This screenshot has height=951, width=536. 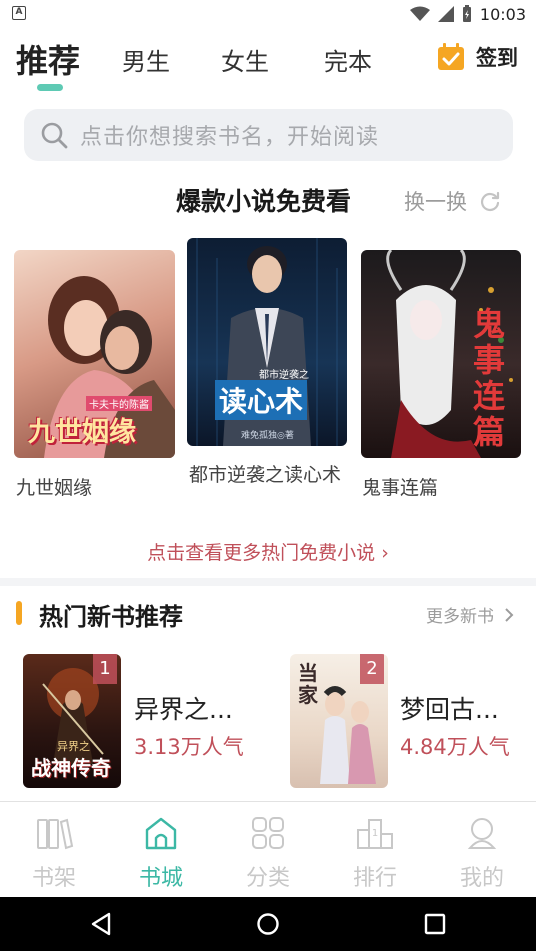 I want to click on wifi-icon, so click(x=419, y=13).